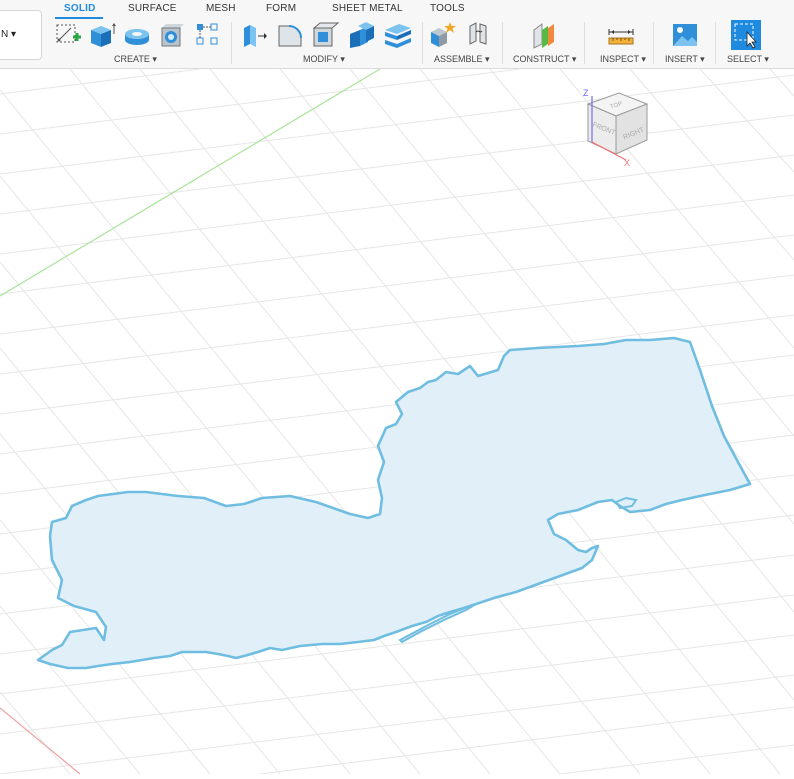  I want to click on workspace-dropdown: N ▾, so click(21, 35).